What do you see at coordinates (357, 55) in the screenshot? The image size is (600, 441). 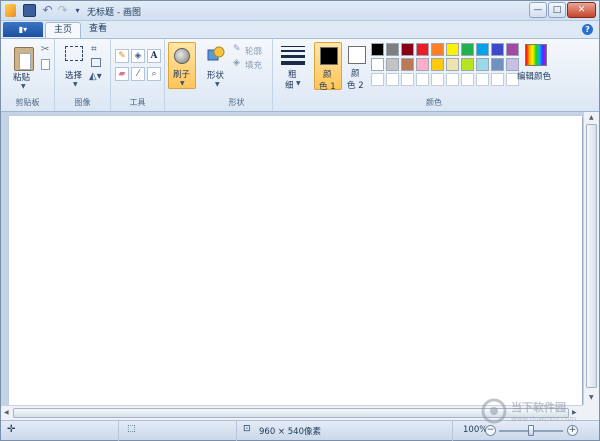 I see `color2-swatch` at bounding box center [357, 55].